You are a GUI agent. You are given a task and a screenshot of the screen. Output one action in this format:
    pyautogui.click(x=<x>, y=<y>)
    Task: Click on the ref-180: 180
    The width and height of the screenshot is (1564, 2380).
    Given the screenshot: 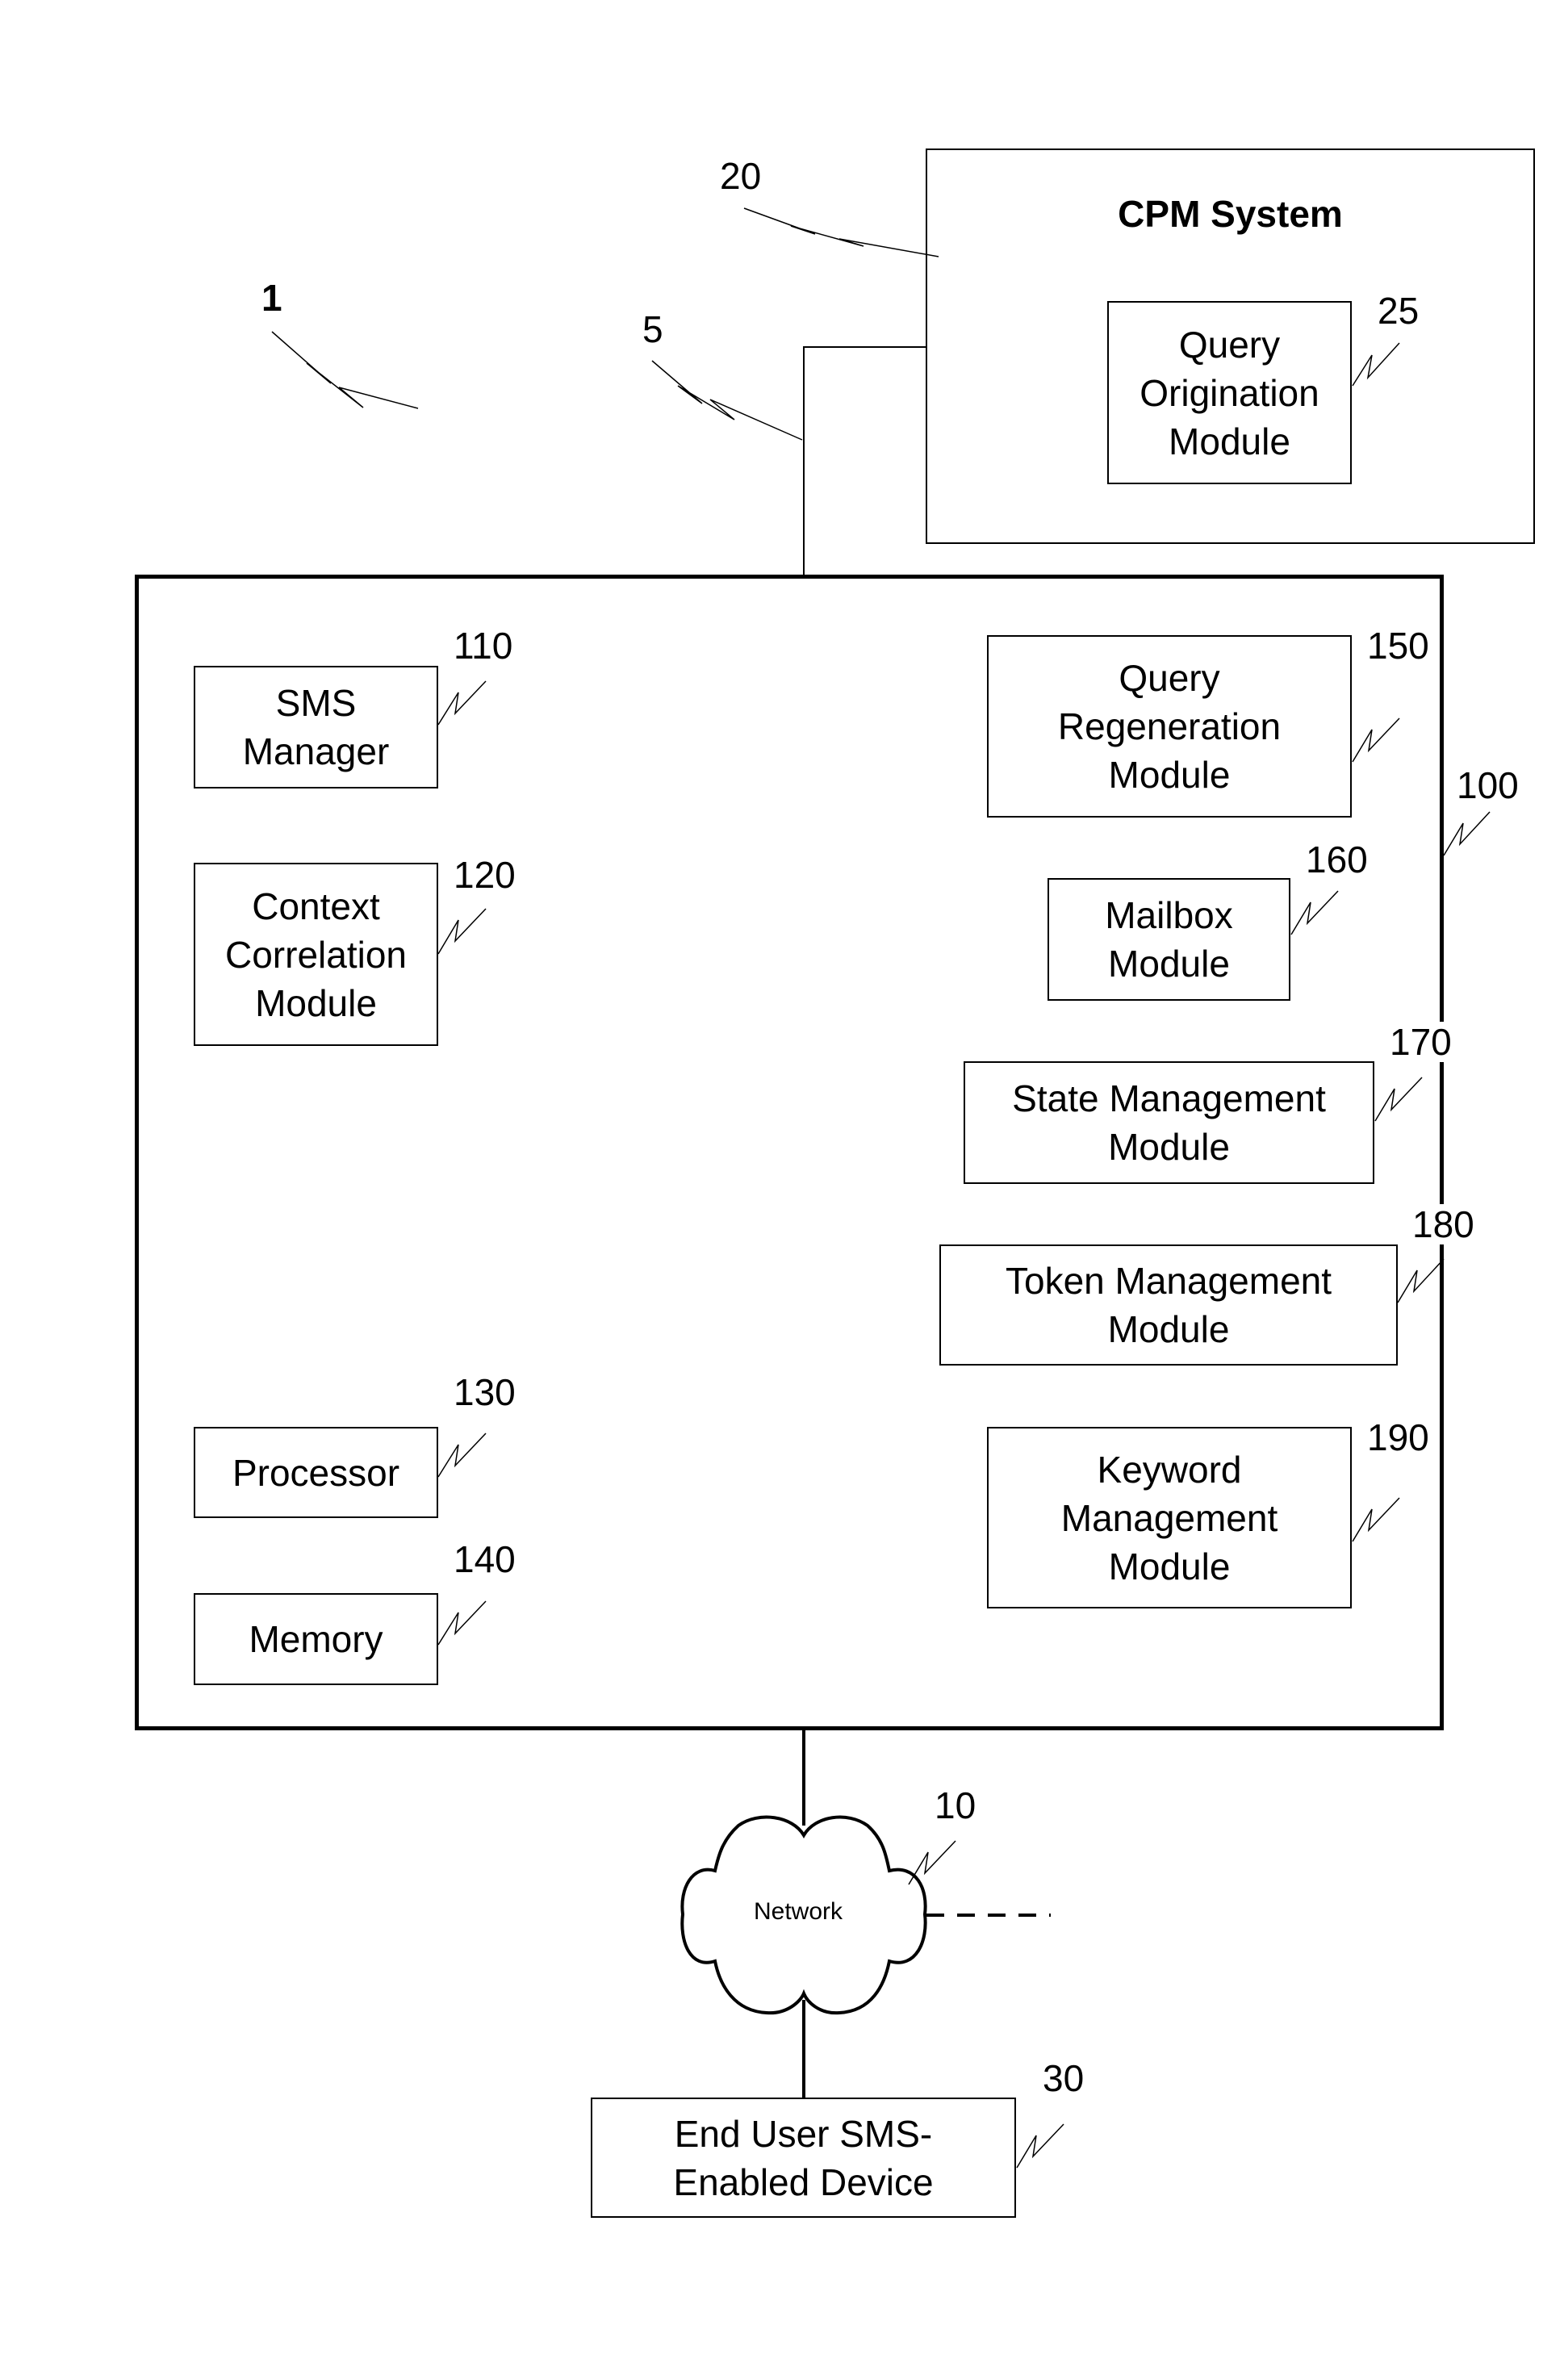 What is the action you would take?
    pyautogui.click(x=1443, y=1224)
    